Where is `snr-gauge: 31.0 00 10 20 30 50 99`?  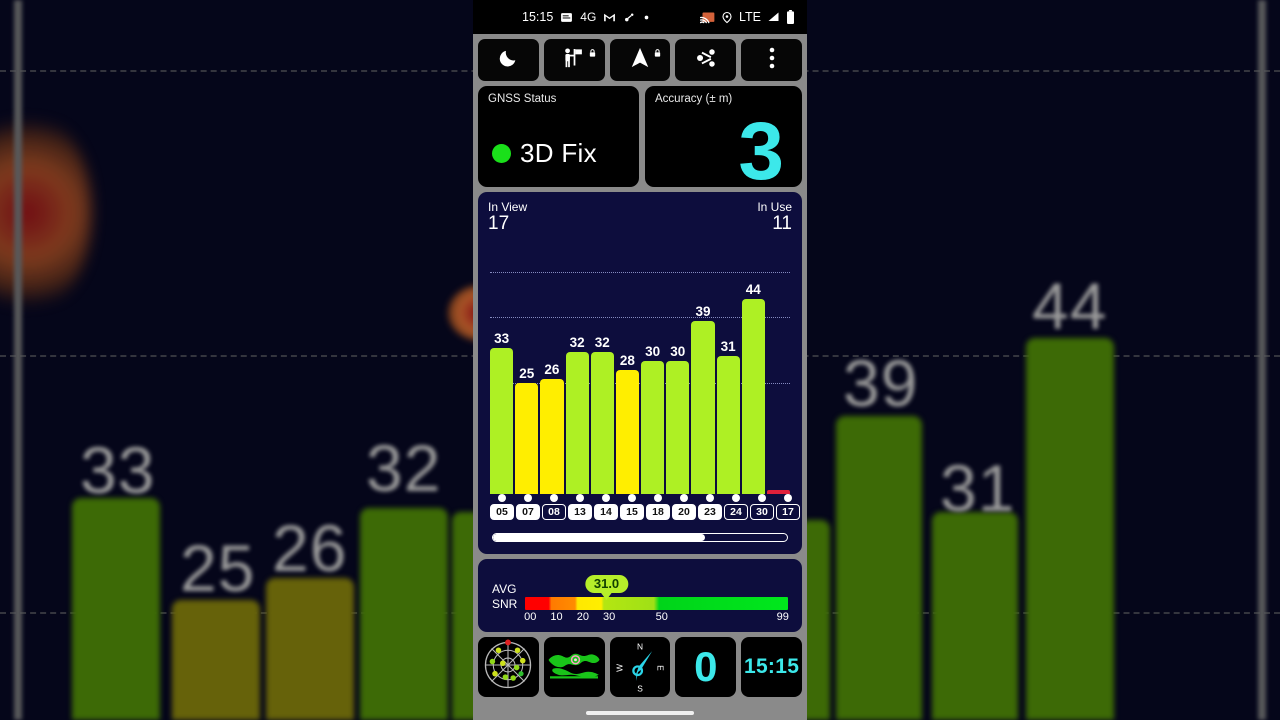
snr-gauge: 31.0 00 10 20 30 50 99 is located at coordinates (656, 600).